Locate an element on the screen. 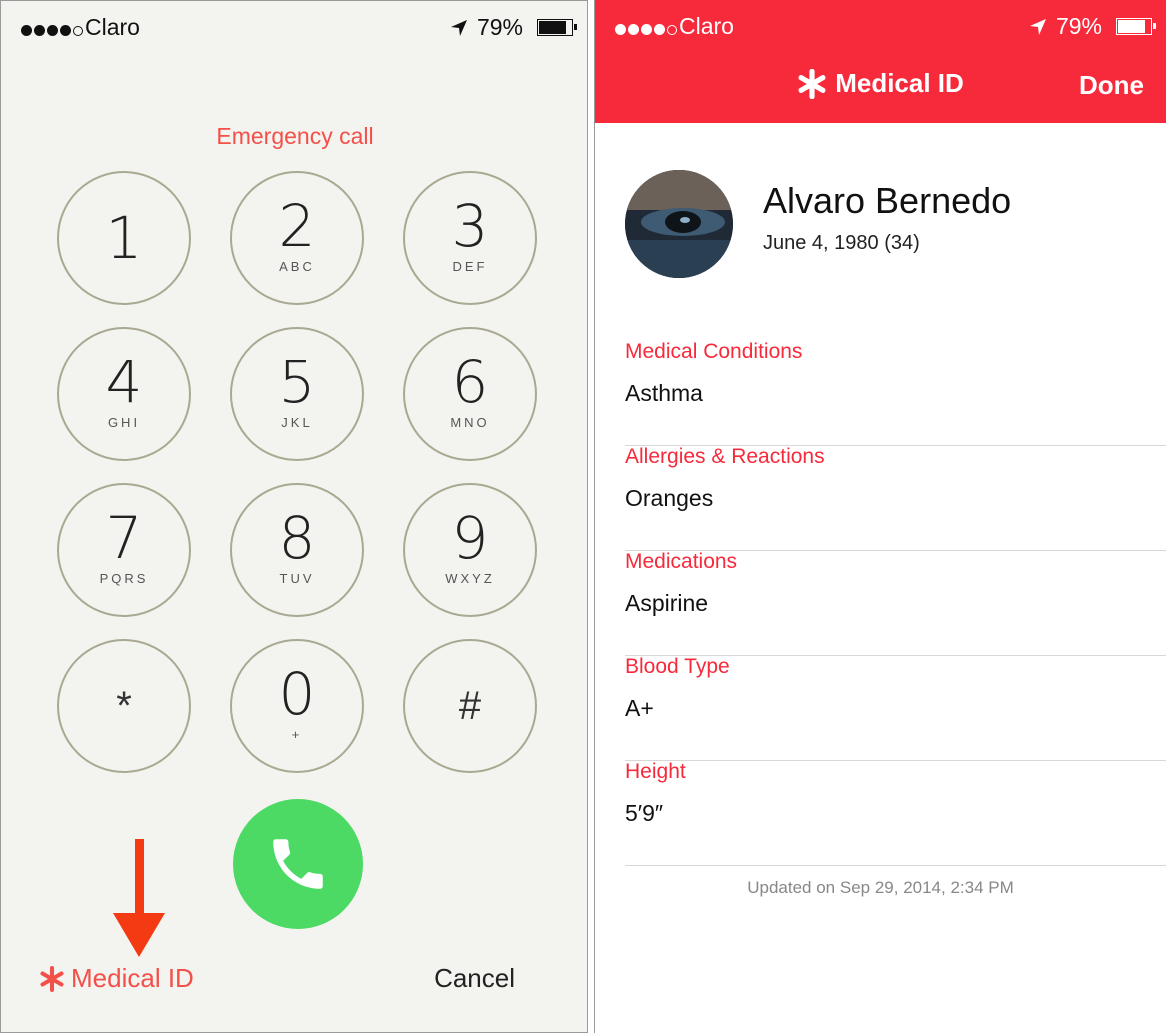  updated-timestamp: Updated on Sep 29, 2014, 2:34 PM is located at coordinates (880, 887).